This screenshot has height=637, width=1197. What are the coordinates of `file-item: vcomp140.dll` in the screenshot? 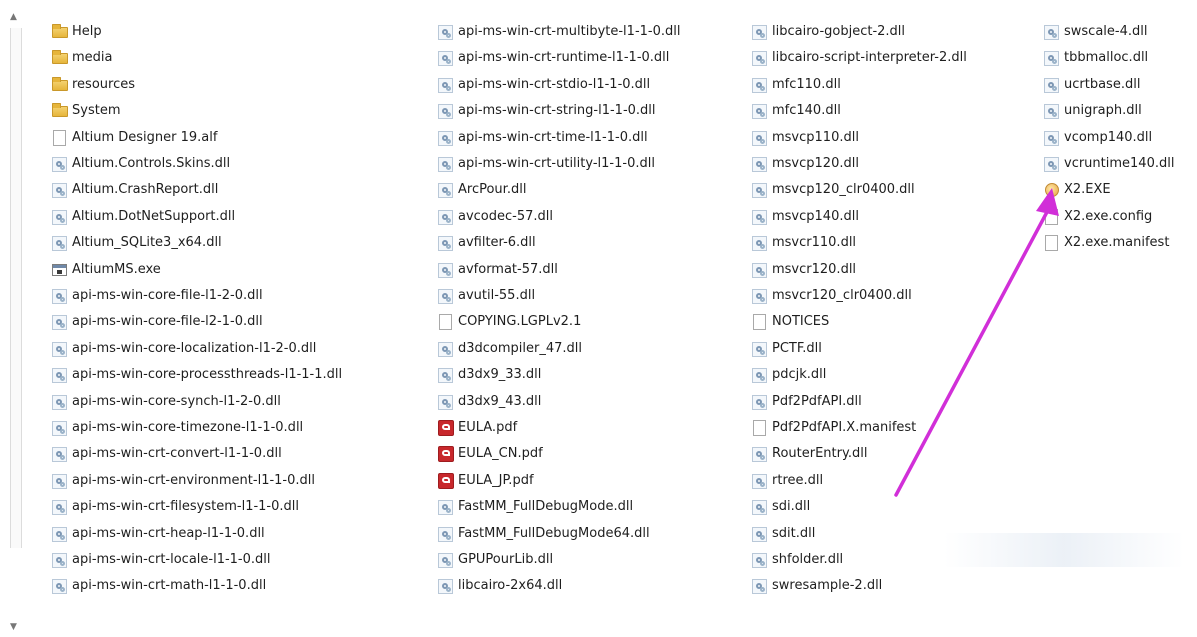 It's located at (1098, 138).